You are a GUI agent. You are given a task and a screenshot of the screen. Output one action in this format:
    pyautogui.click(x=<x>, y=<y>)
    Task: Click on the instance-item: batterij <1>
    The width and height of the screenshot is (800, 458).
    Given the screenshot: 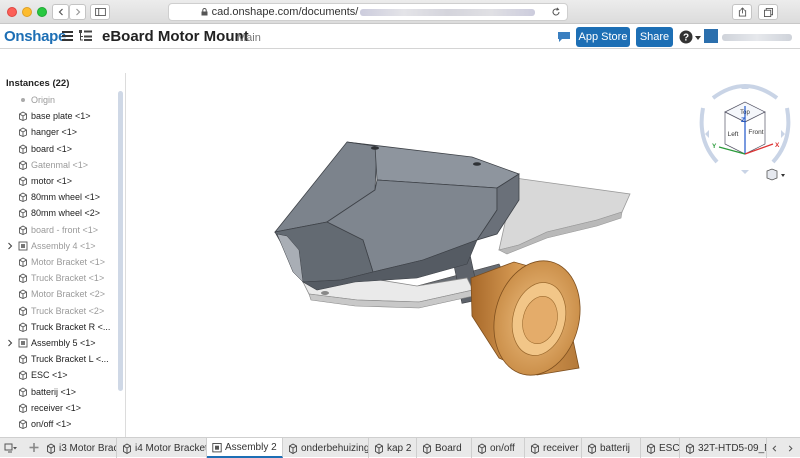 What is the action you would take?
    pyautogui.click(x=59, y=392)
    